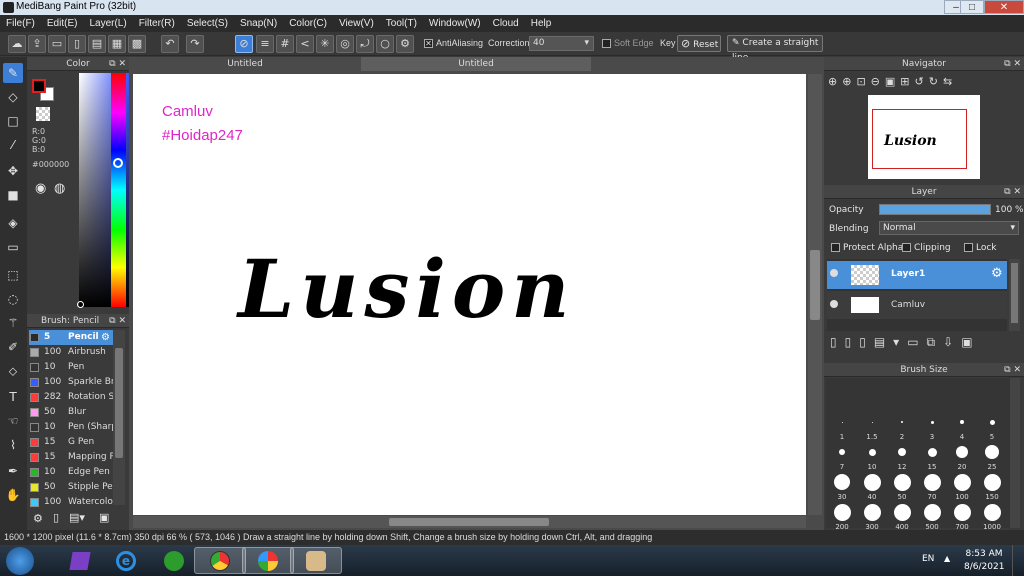 This screenshot has width=1024, height=576. Describe the element at coordinates (932, 426) in the screenshot. I see `brush-size-option: 3` at that location.